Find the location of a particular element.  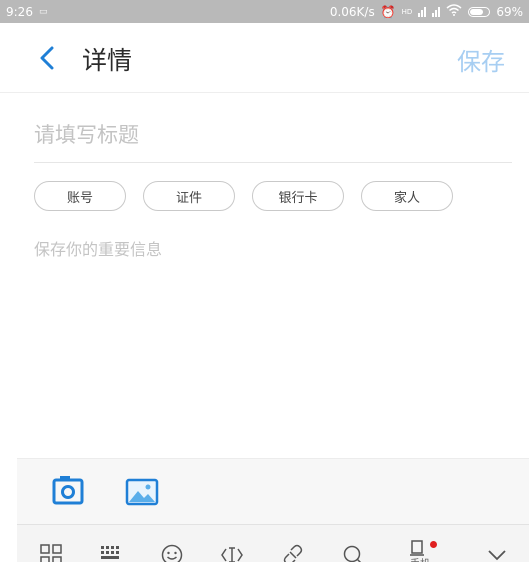

attachment-bar is located at coordinates (273, 491).